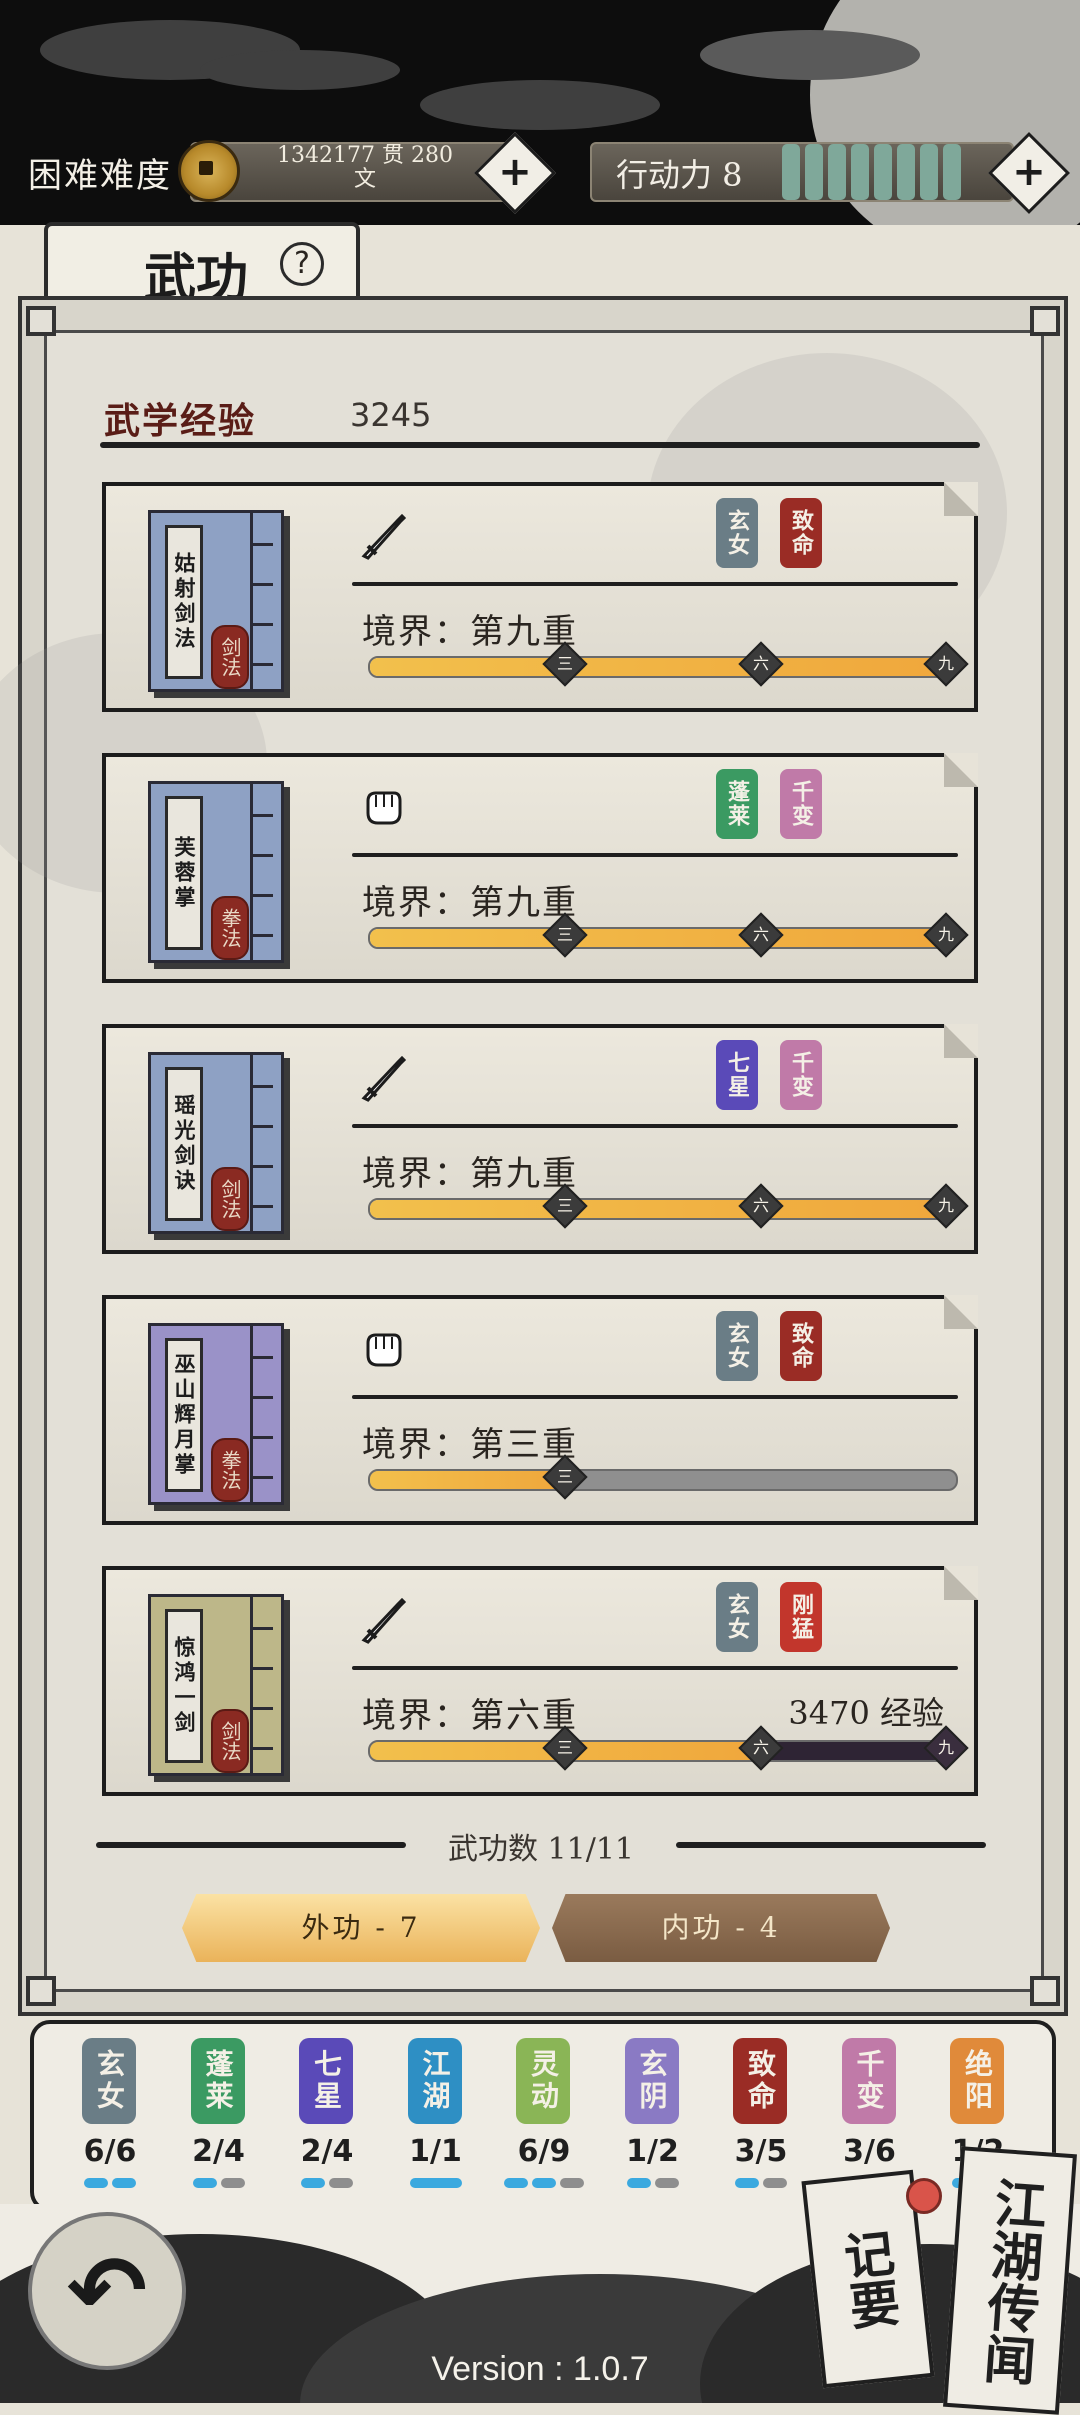  What do you see at coordinates (540, 1410) in the screenshot?
I see `skill-card: 巫山辉月掌 拳法 玄女 致命 境界：第三重三` at bounding box center [540, 1410].